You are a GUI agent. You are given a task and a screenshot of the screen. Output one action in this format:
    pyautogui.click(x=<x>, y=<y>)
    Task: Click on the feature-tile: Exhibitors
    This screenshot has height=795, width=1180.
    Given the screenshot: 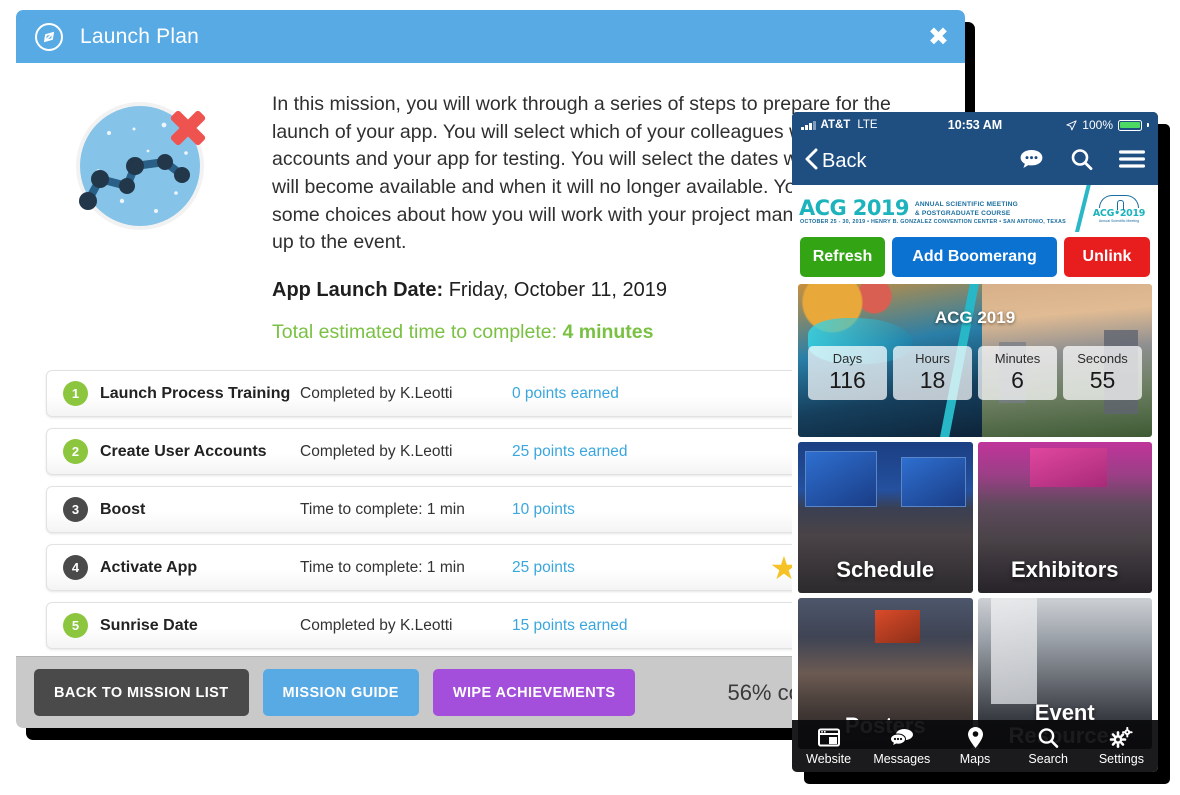 What is the action you would take?
    pyautogui.click(x=1064, y=517)
    